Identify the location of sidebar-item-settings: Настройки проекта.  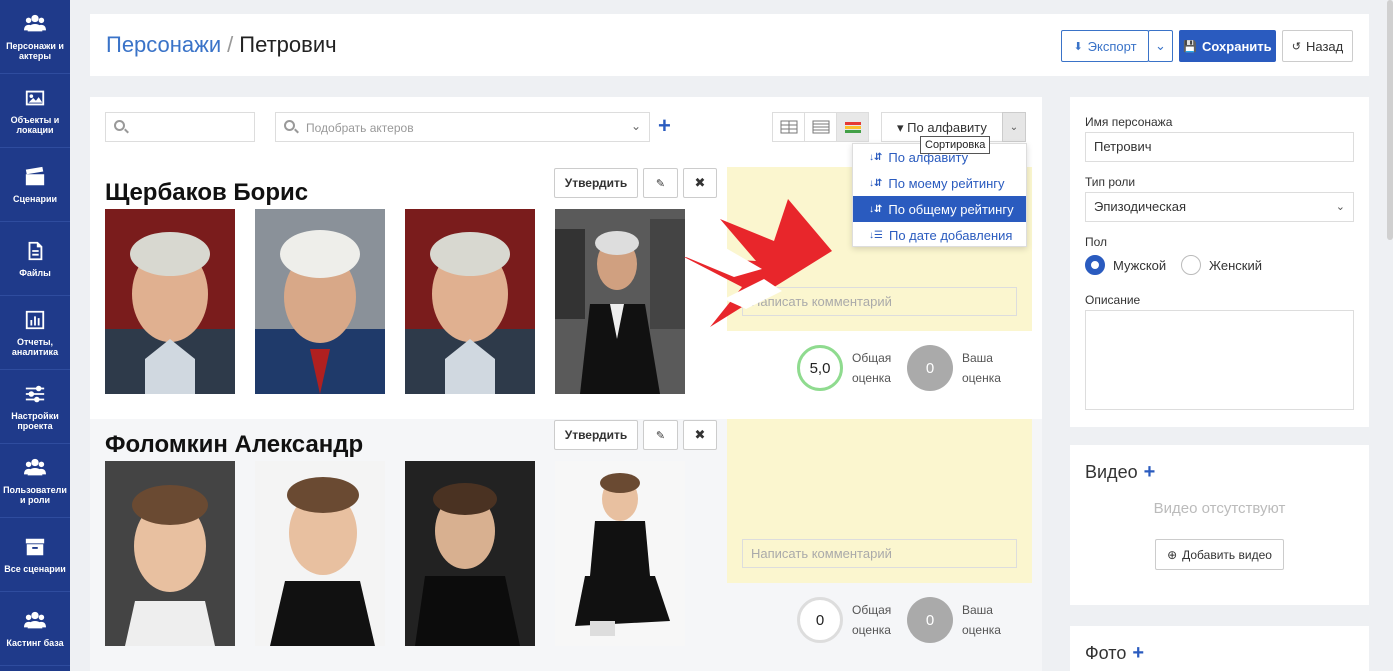
(35, 407).